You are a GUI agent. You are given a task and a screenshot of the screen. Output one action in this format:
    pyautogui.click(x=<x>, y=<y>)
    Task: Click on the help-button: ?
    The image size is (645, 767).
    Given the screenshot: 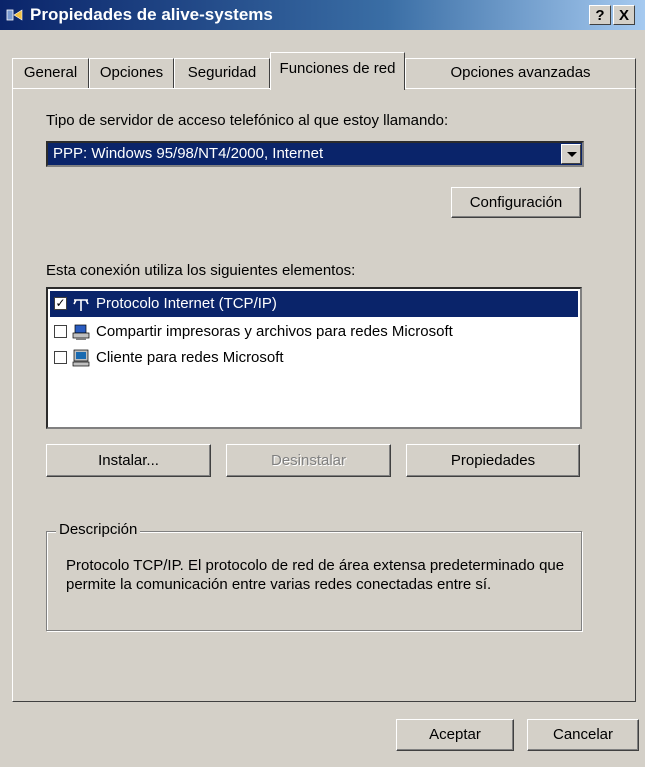 What is the action you would take?
    pyautogui.click(x=600, y=15)
    